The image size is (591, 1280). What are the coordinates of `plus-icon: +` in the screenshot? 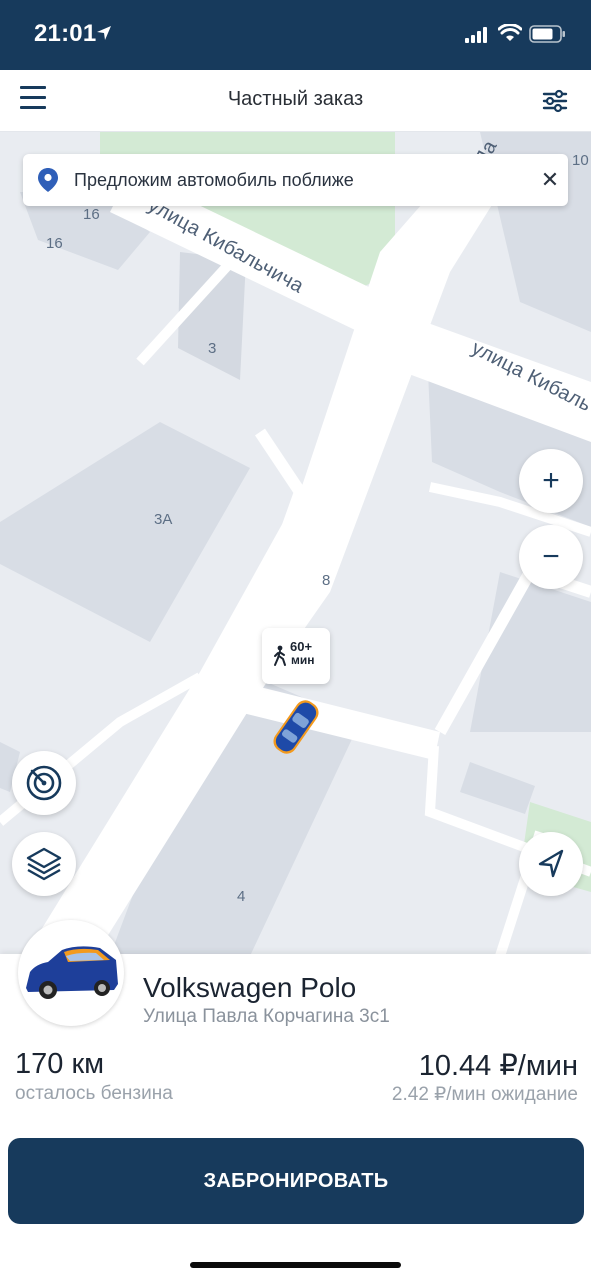 It's located at (551, 480).